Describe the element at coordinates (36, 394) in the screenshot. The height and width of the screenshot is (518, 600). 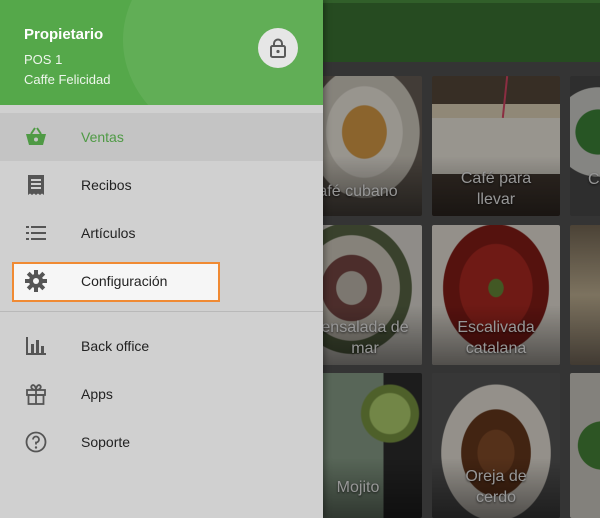
I see `gift-icon` at that location.